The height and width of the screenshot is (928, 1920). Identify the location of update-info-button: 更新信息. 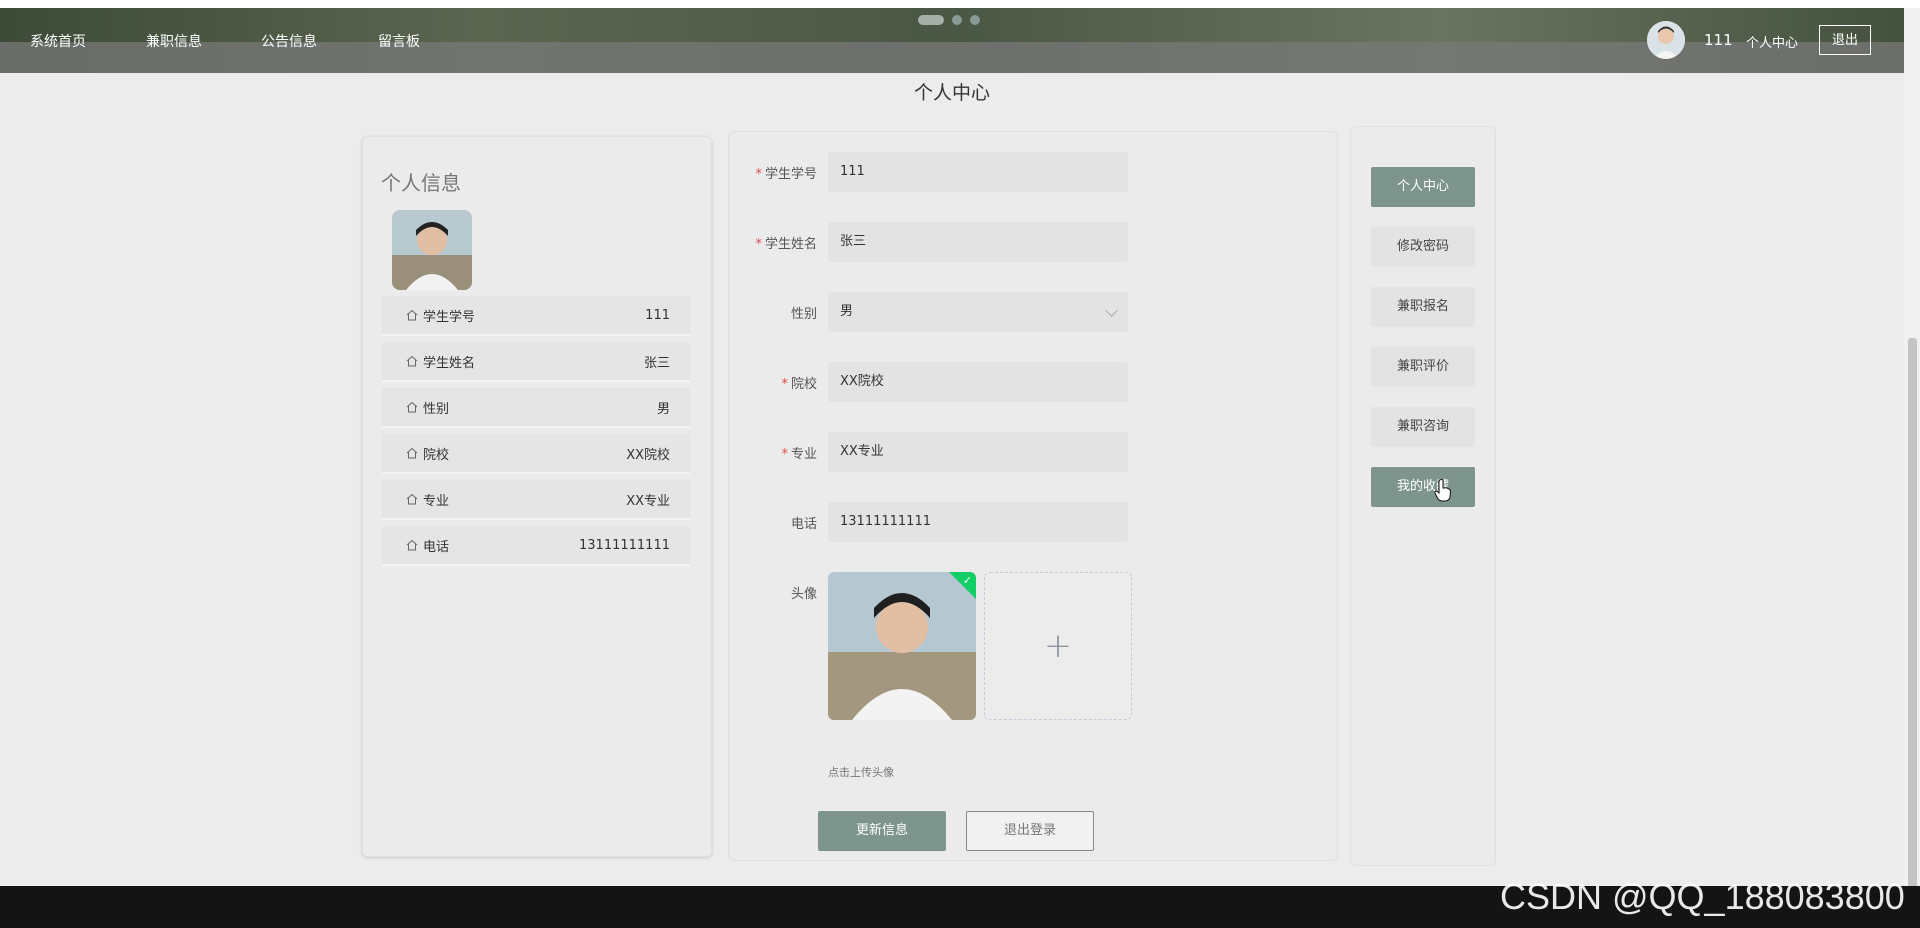
(882, 831).